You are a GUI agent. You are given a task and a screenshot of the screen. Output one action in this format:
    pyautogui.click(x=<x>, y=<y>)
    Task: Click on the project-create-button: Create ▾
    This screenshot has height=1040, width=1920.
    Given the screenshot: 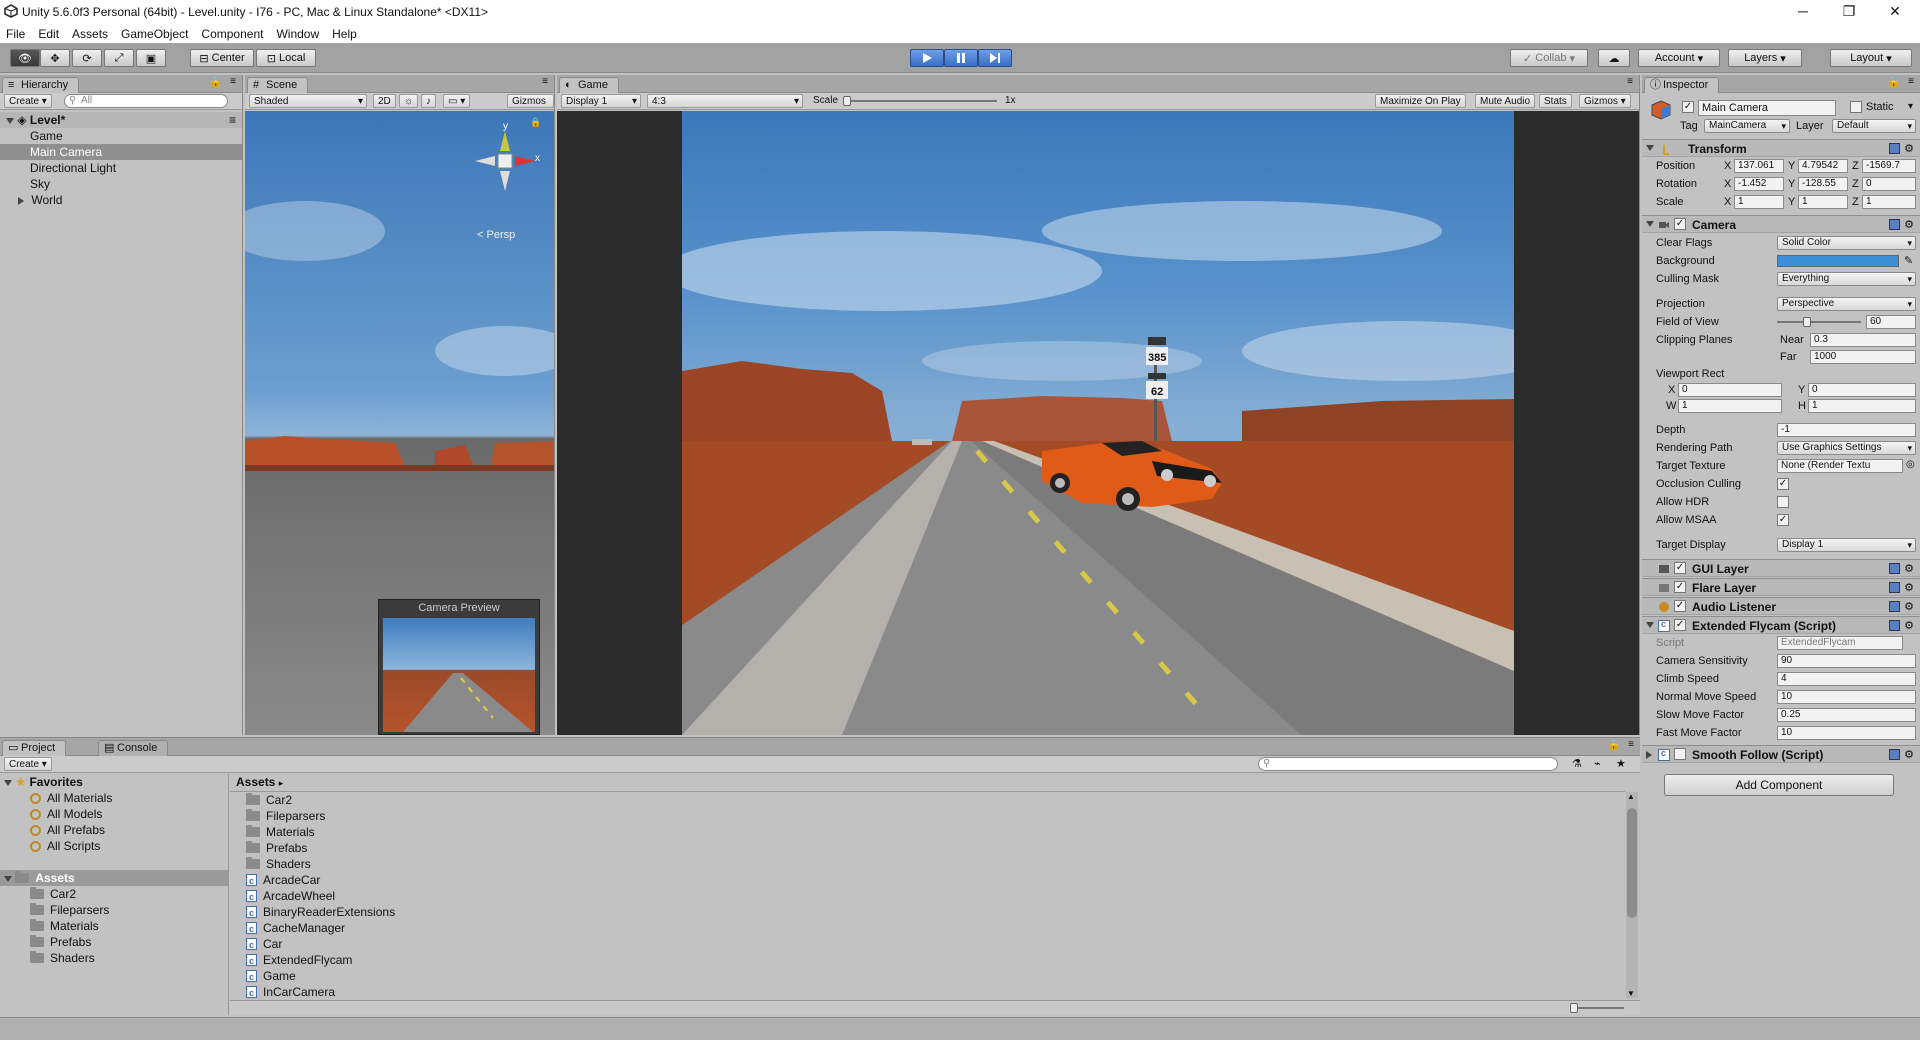 What is the action you would take?
    pyautogui.click(x=28, y=764)
    